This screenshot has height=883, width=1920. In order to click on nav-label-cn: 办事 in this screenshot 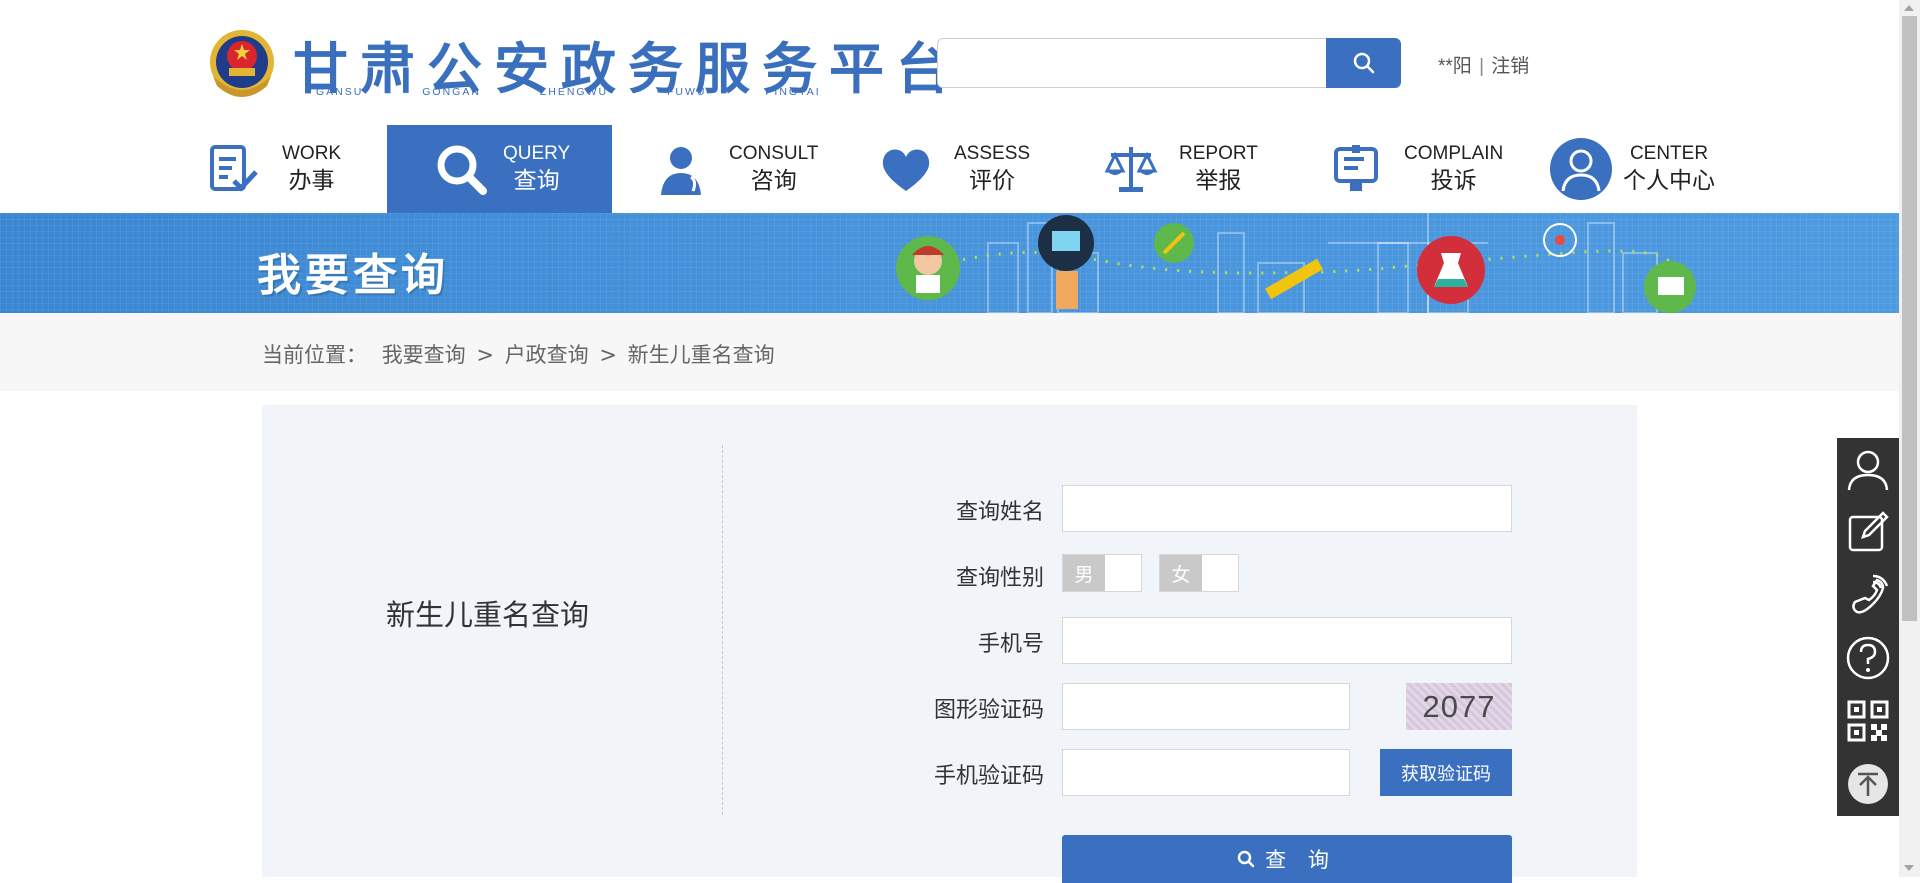, I will do `click(311, 181)`.